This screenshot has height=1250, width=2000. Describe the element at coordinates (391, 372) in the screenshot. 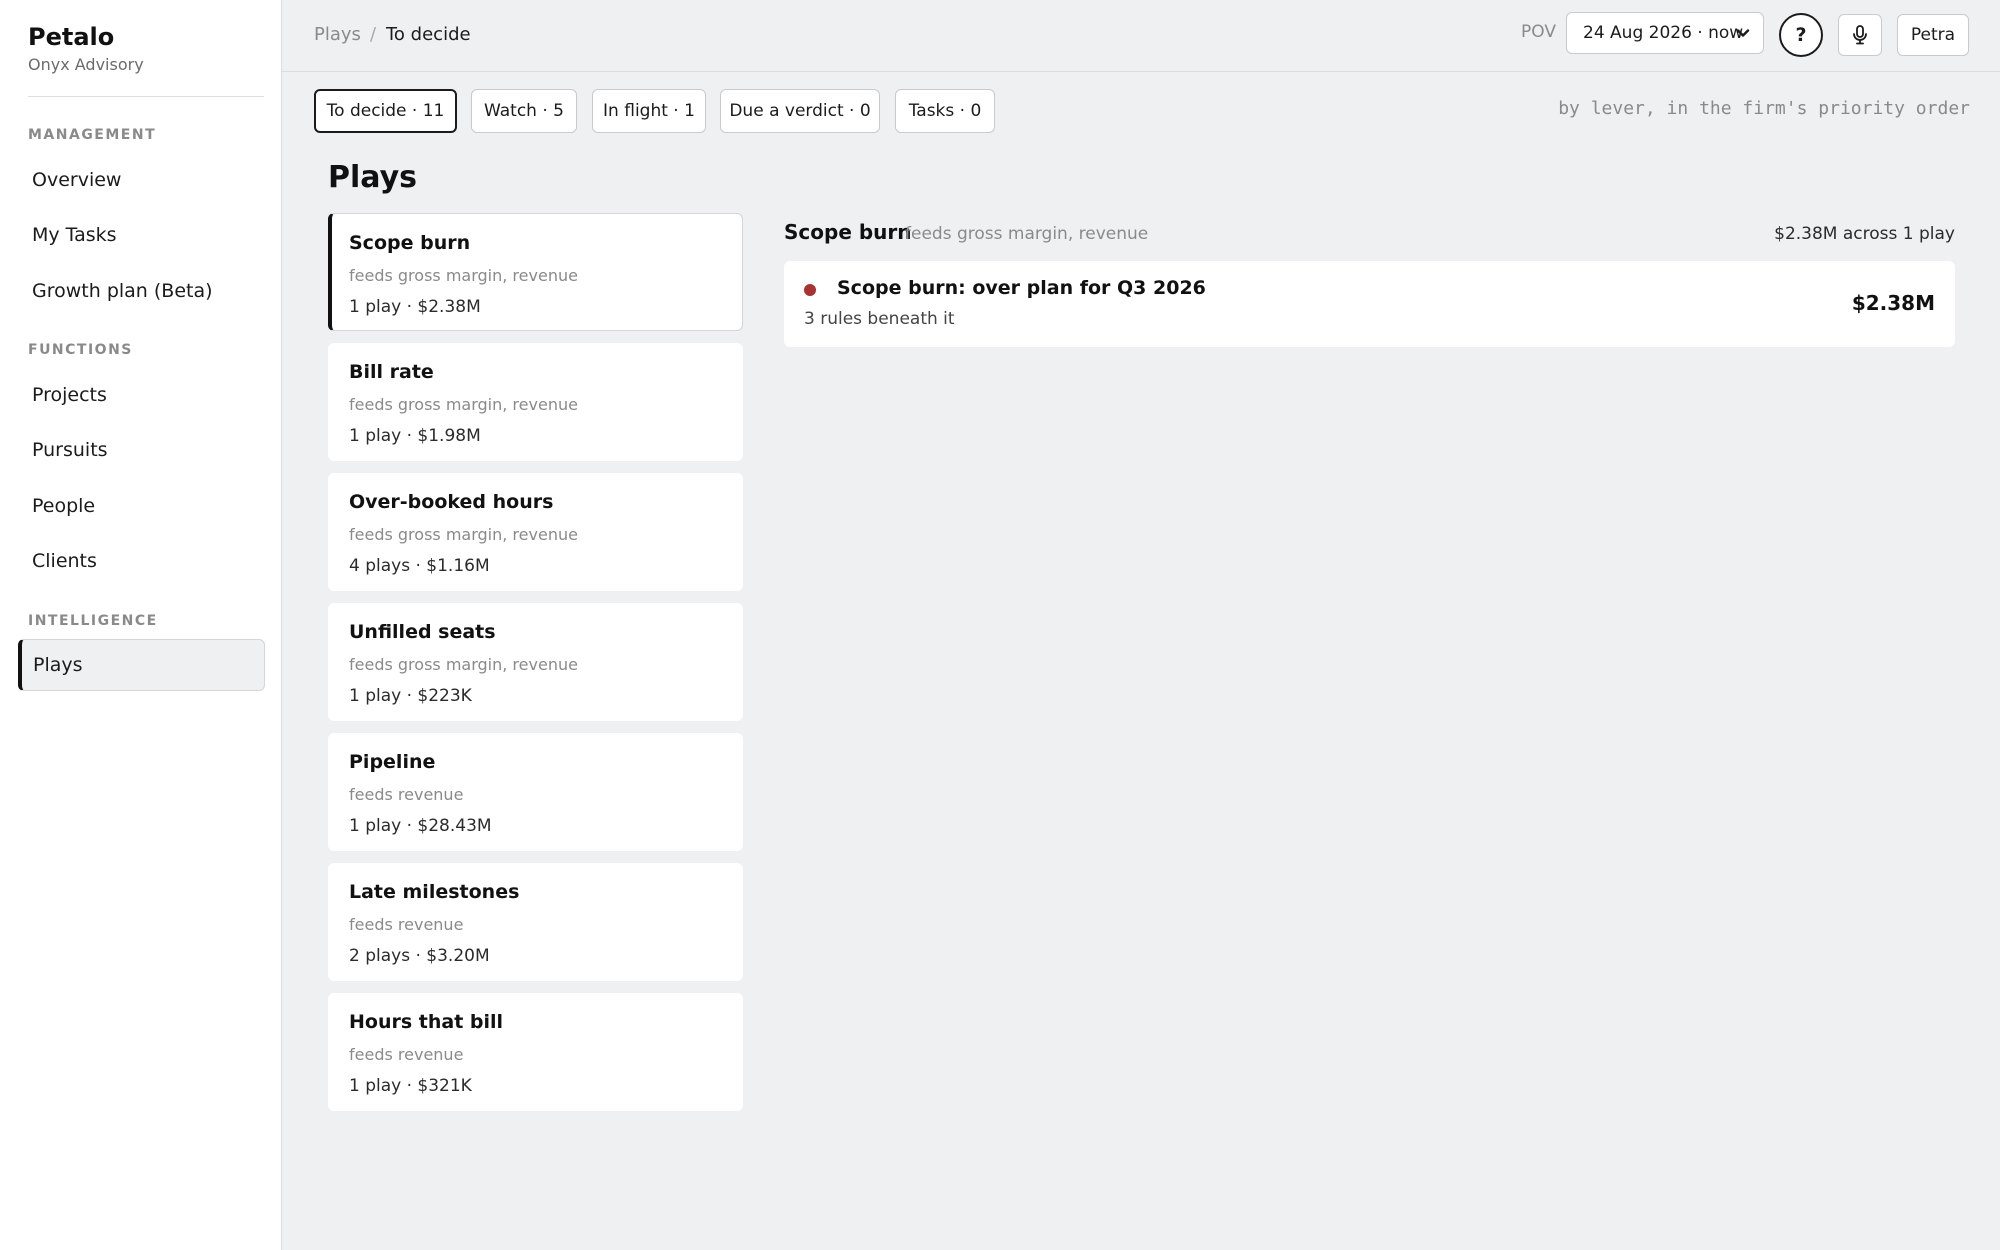

I see `lever-title: Bill rate` at that location.